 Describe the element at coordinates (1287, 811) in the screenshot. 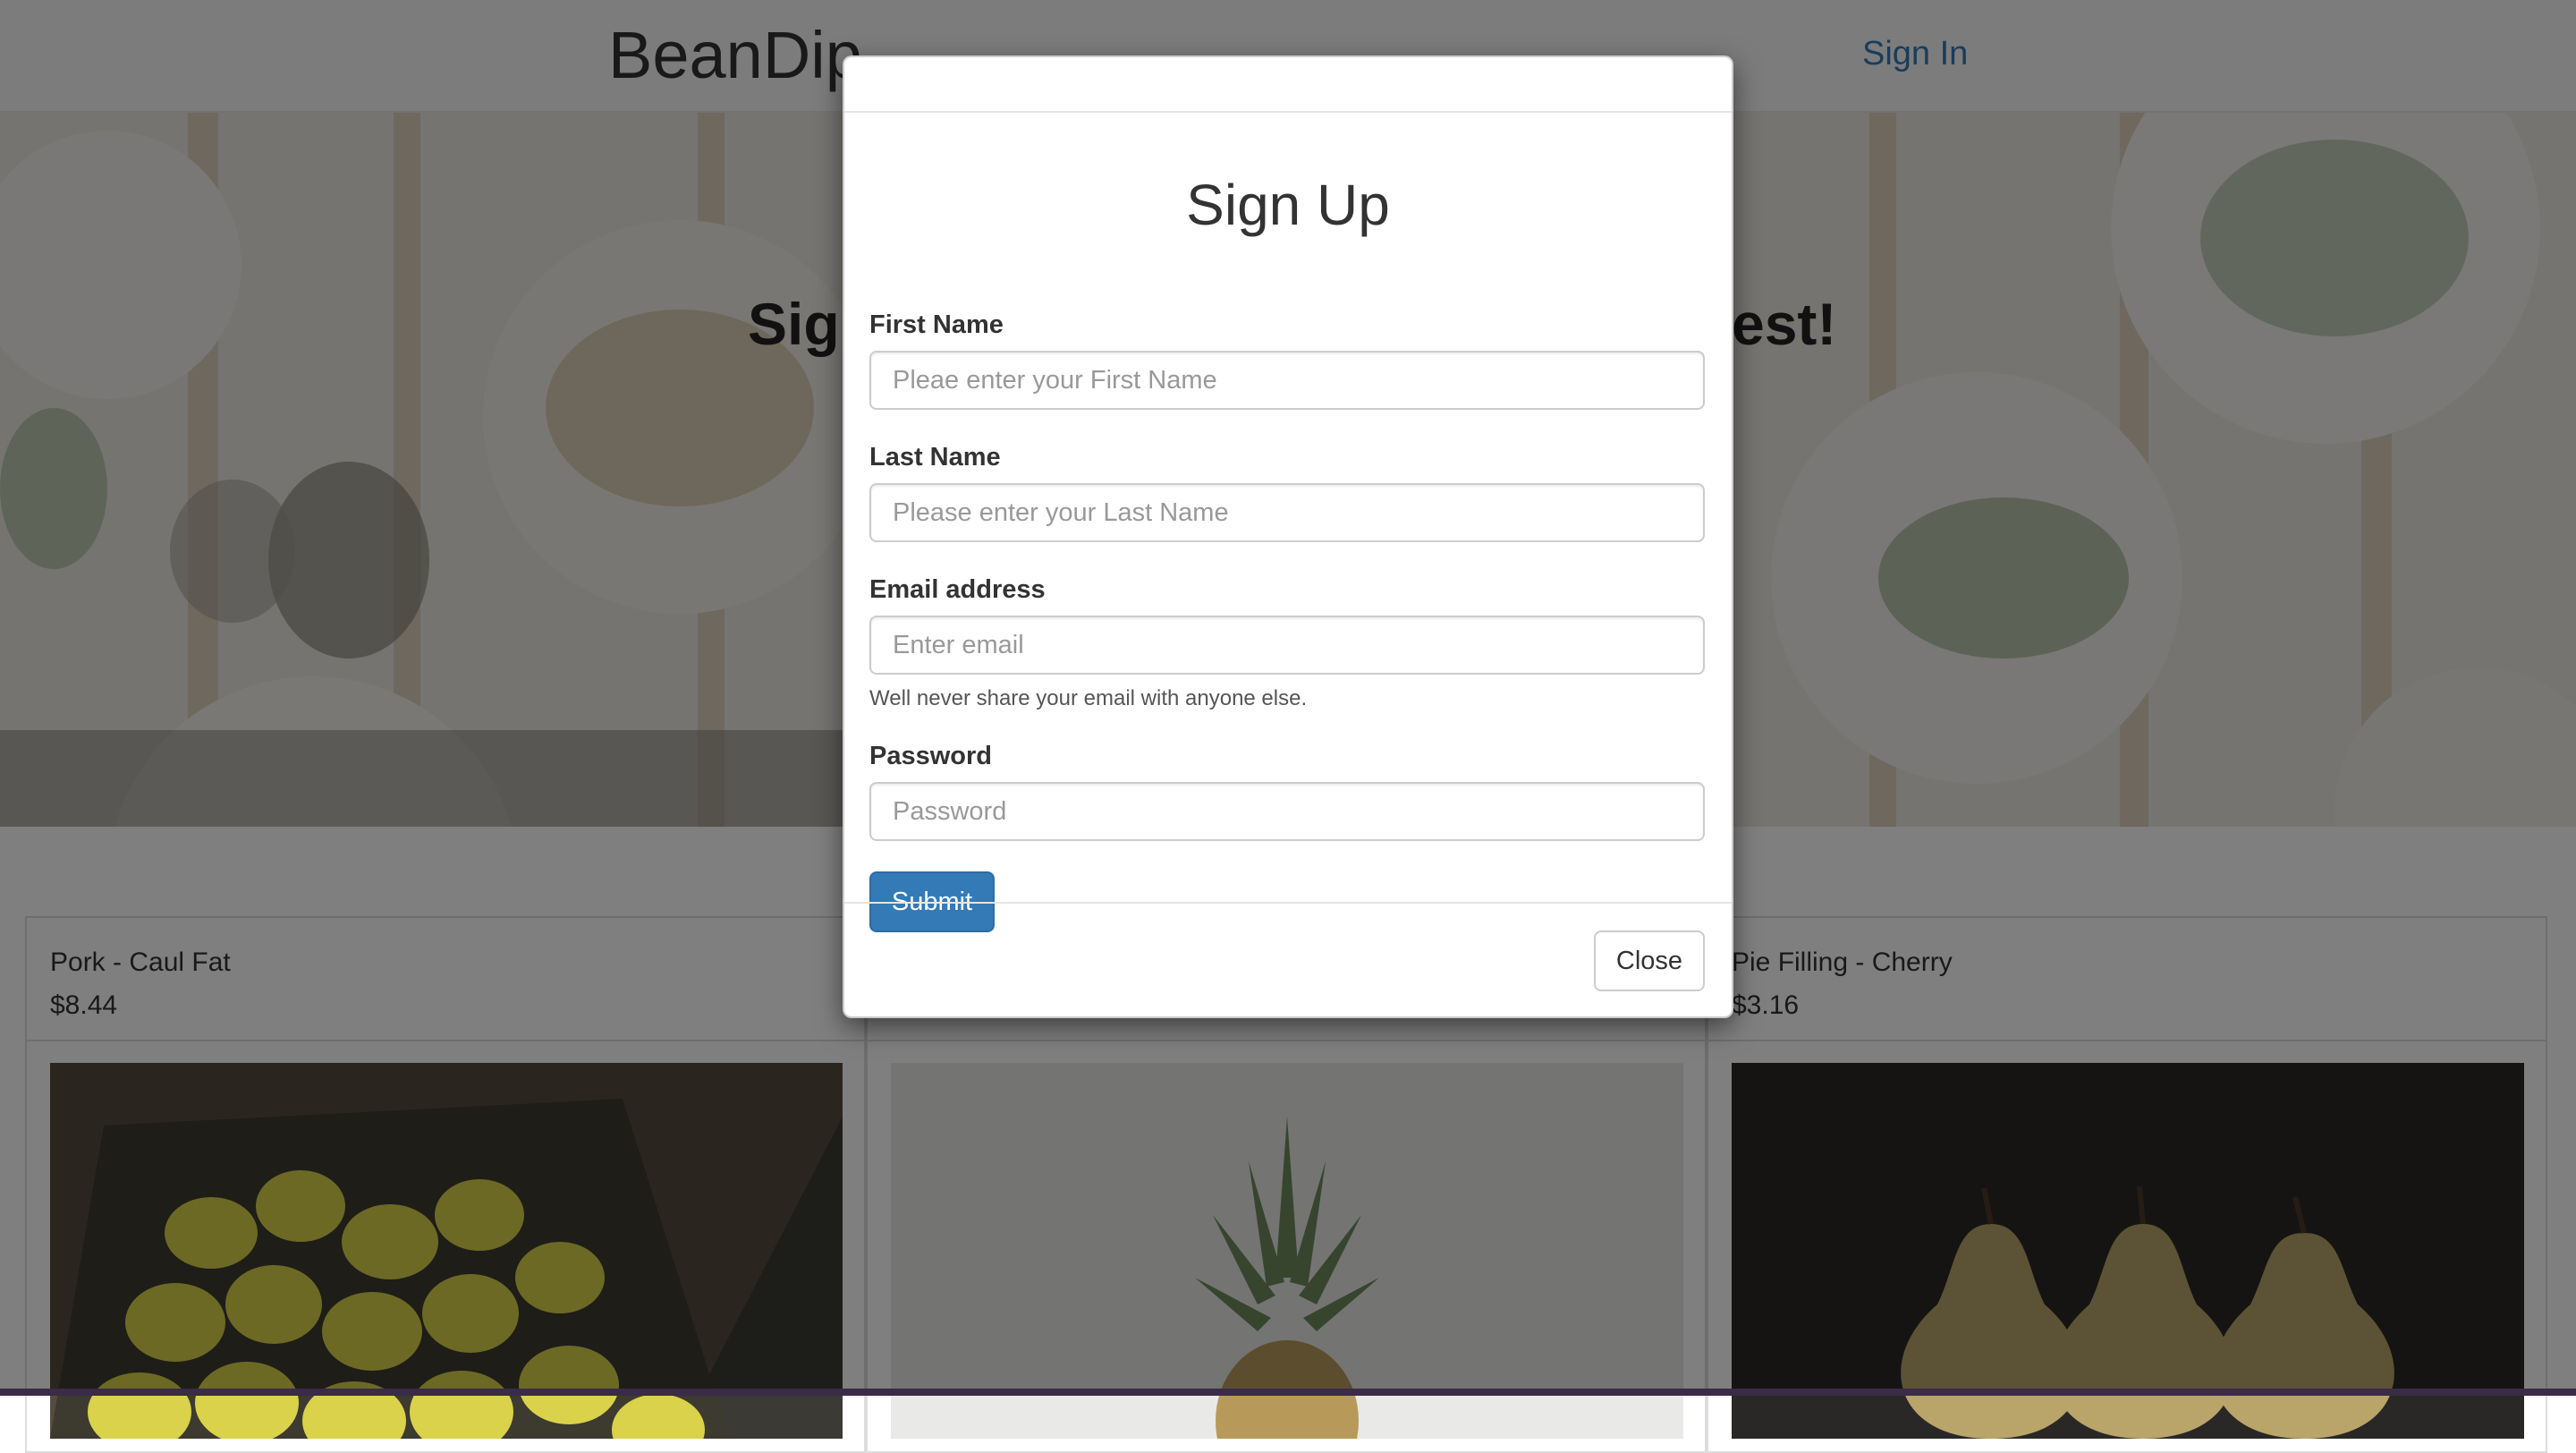

I see `password-input` at that location.